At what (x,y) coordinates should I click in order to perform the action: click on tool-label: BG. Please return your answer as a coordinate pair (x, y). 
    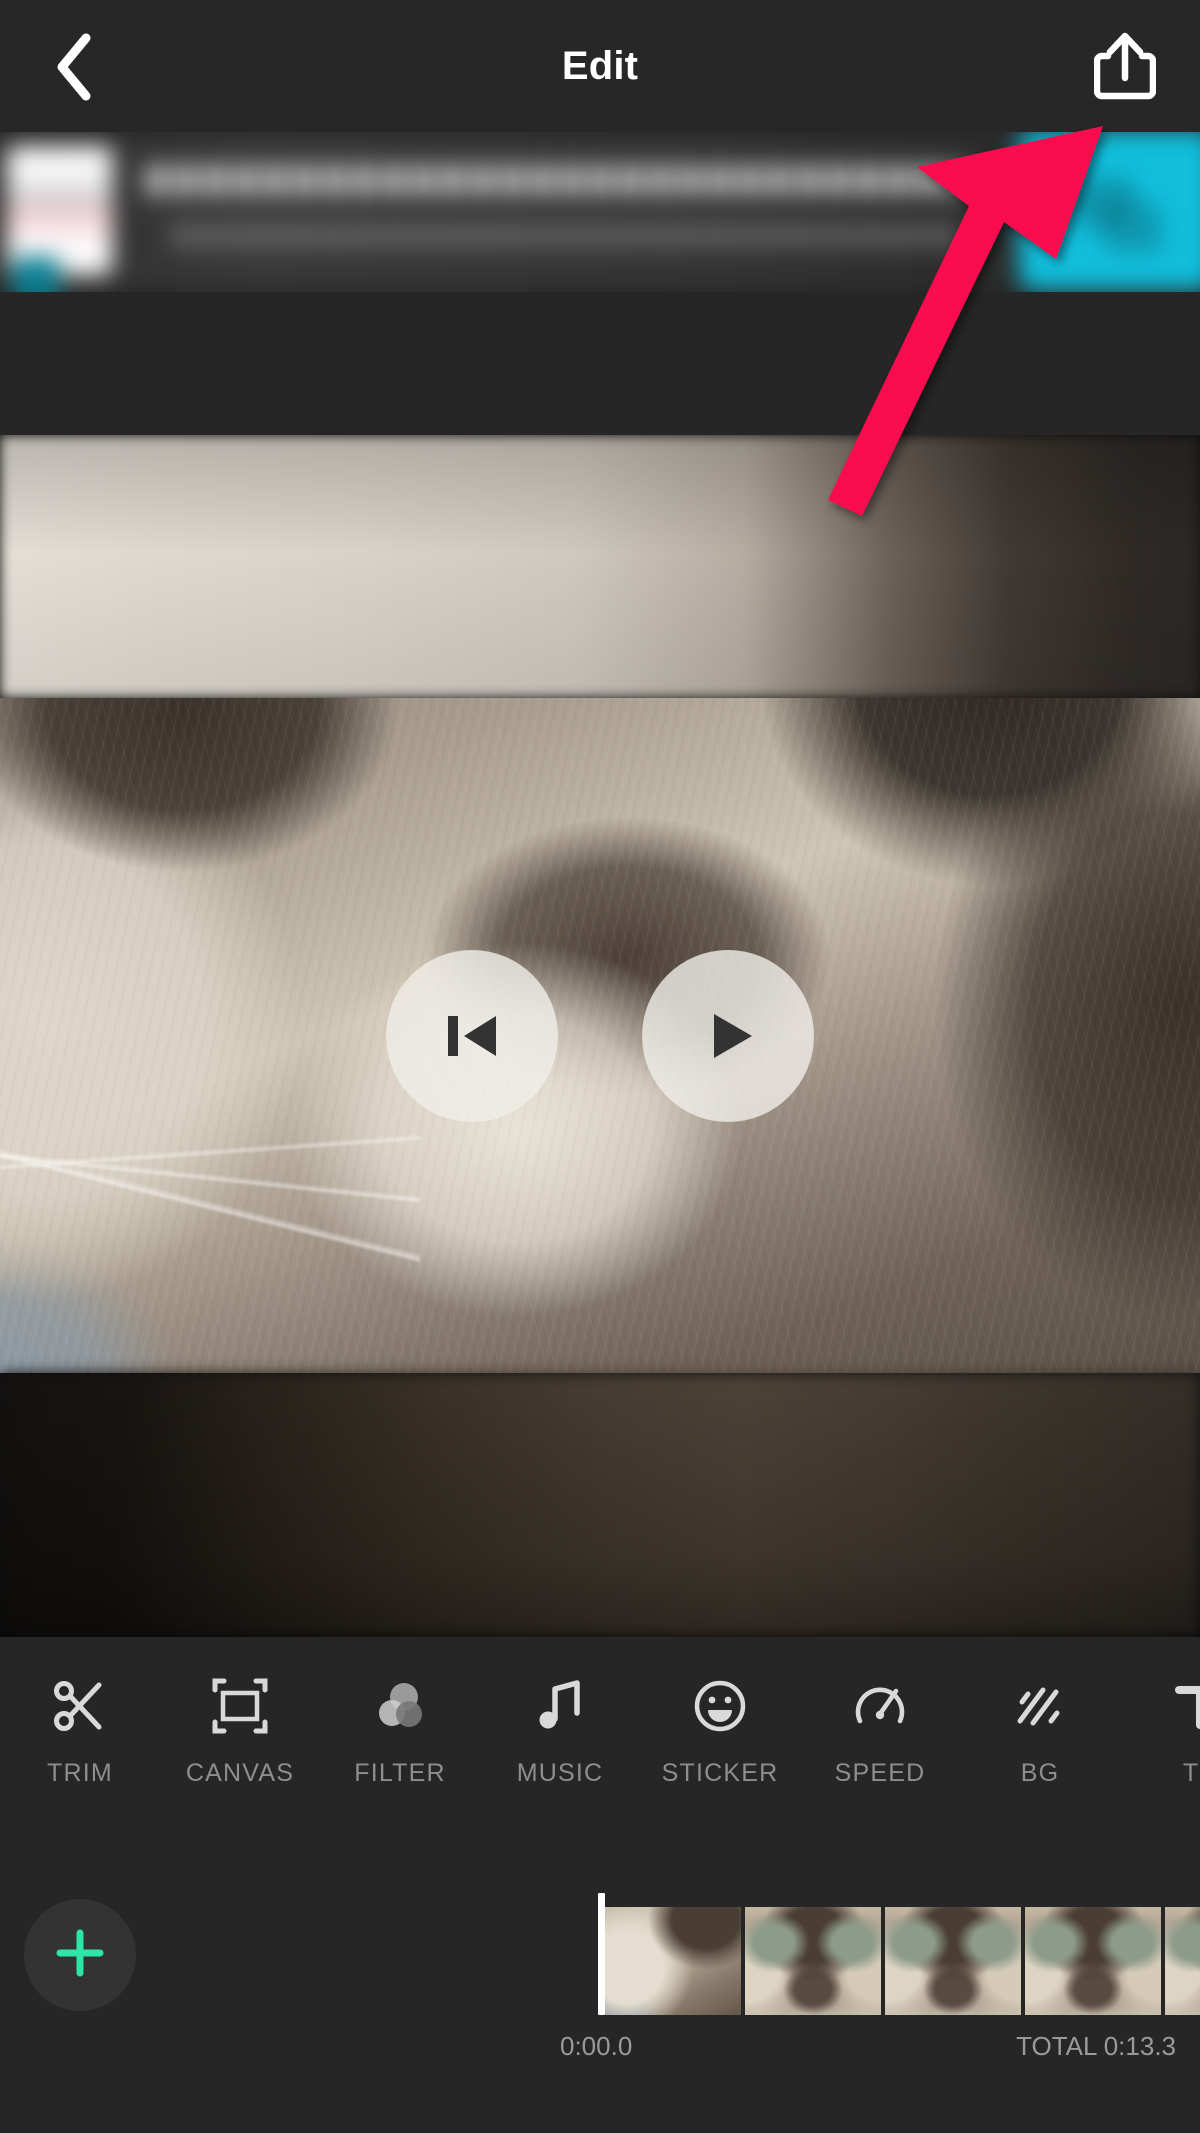
    Looking at the image, I should click on (1040, 1773).